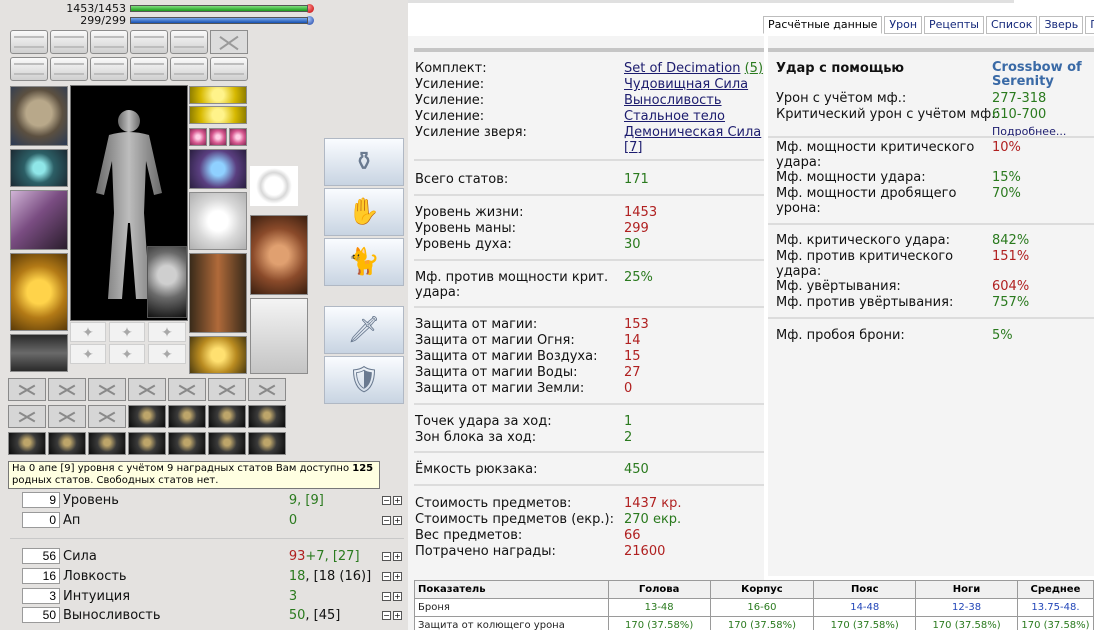  What do you see at coordinates (39, 168) in the screenshot?
I see `bracers-slot` at bounding box center [39, 168].